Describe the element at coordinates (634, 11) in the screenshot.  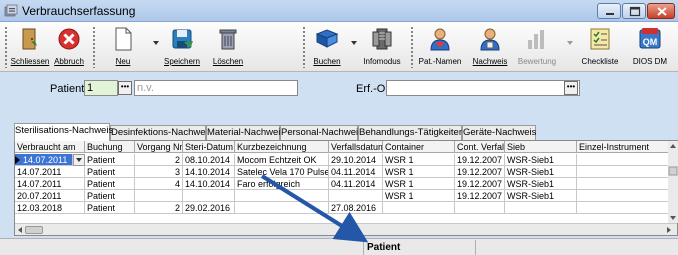
I see `maximize-button` at that location.